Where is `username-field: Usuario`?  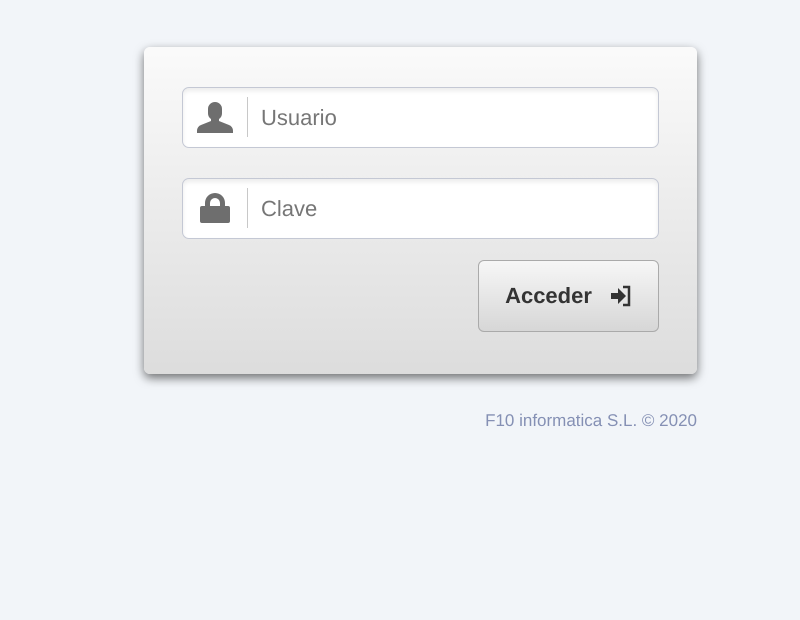
username-field: Usuario is located at coordinates (420, 117).